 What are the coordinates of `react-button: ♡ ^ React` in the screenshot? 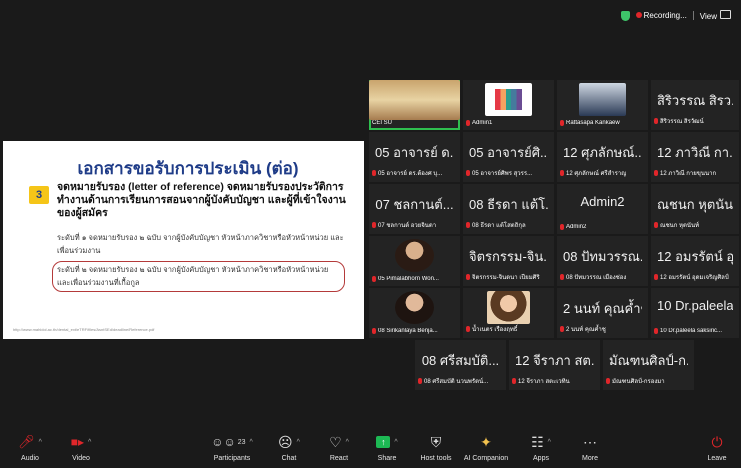 It's located at (339, 447).